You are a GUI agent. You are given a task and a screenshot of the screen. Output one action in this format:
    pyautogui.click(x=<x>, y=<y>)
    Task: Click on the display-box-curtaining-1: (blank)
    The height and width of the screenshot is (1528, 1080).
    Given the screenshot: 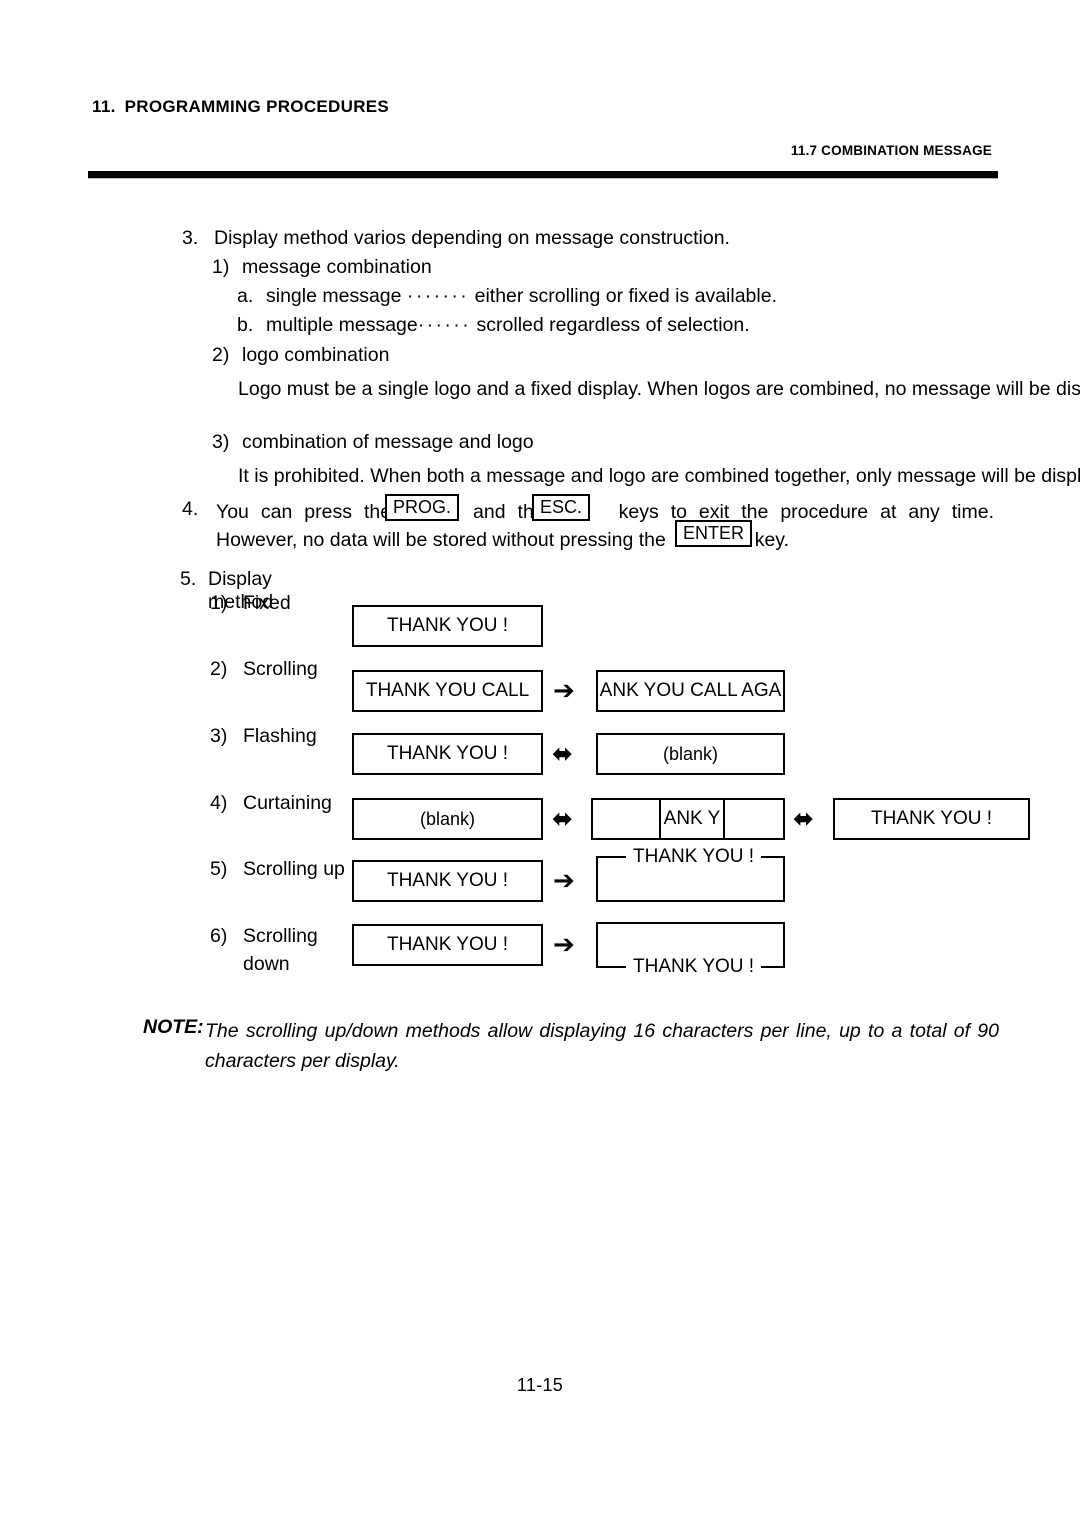 What is the action you would take?
    pyautogui.click(x=447, y=819)
    